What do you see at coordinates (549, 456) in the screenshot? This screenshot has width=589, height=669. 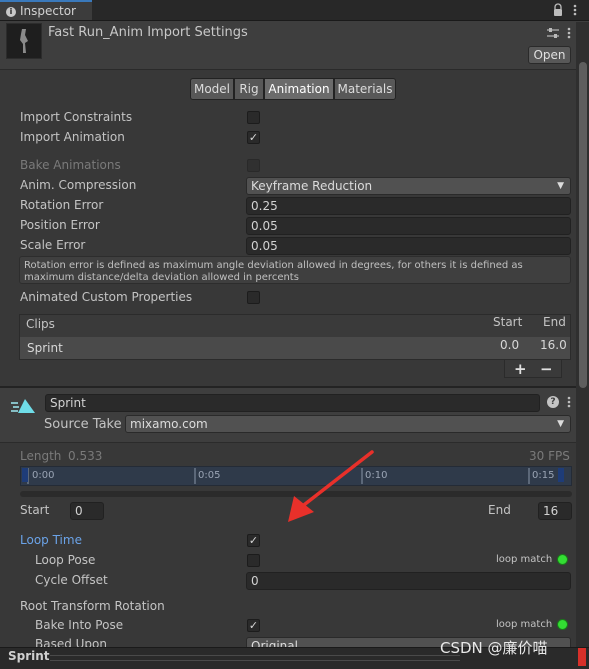 I see `fps-label: 30 FPS` at bounding box center [549, 456].